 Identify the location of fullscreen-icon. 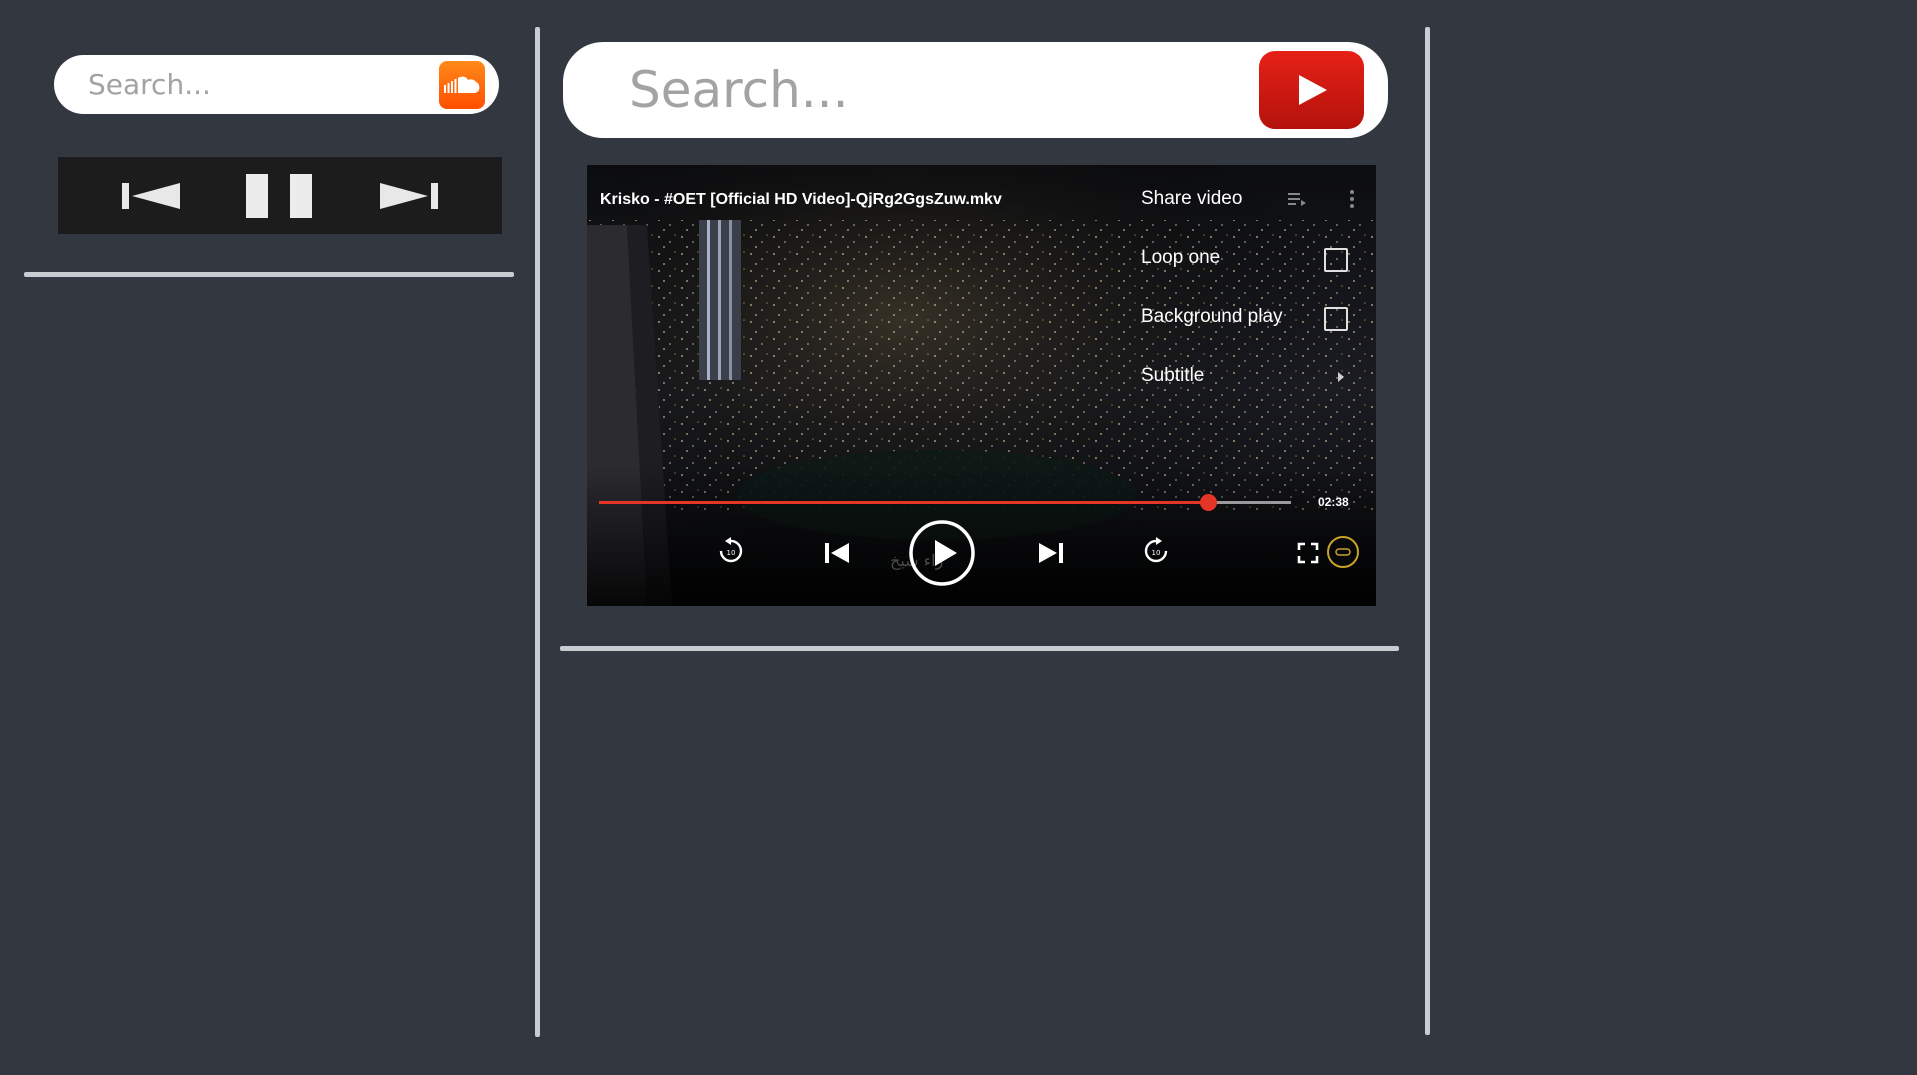
(1308, 553).